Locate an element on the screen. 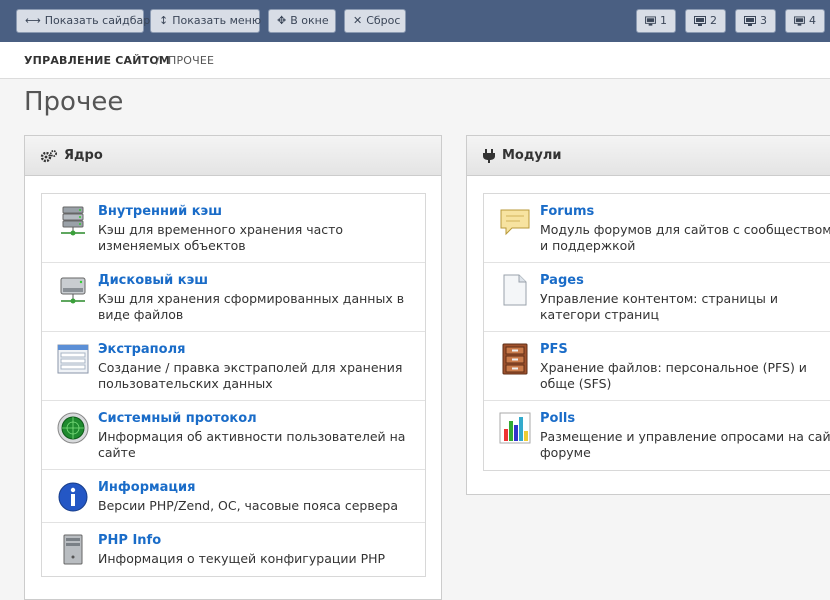 The height and width of the screenshot is (600, 830). screen-2-label: 2 is located at coordinates (713, 20).